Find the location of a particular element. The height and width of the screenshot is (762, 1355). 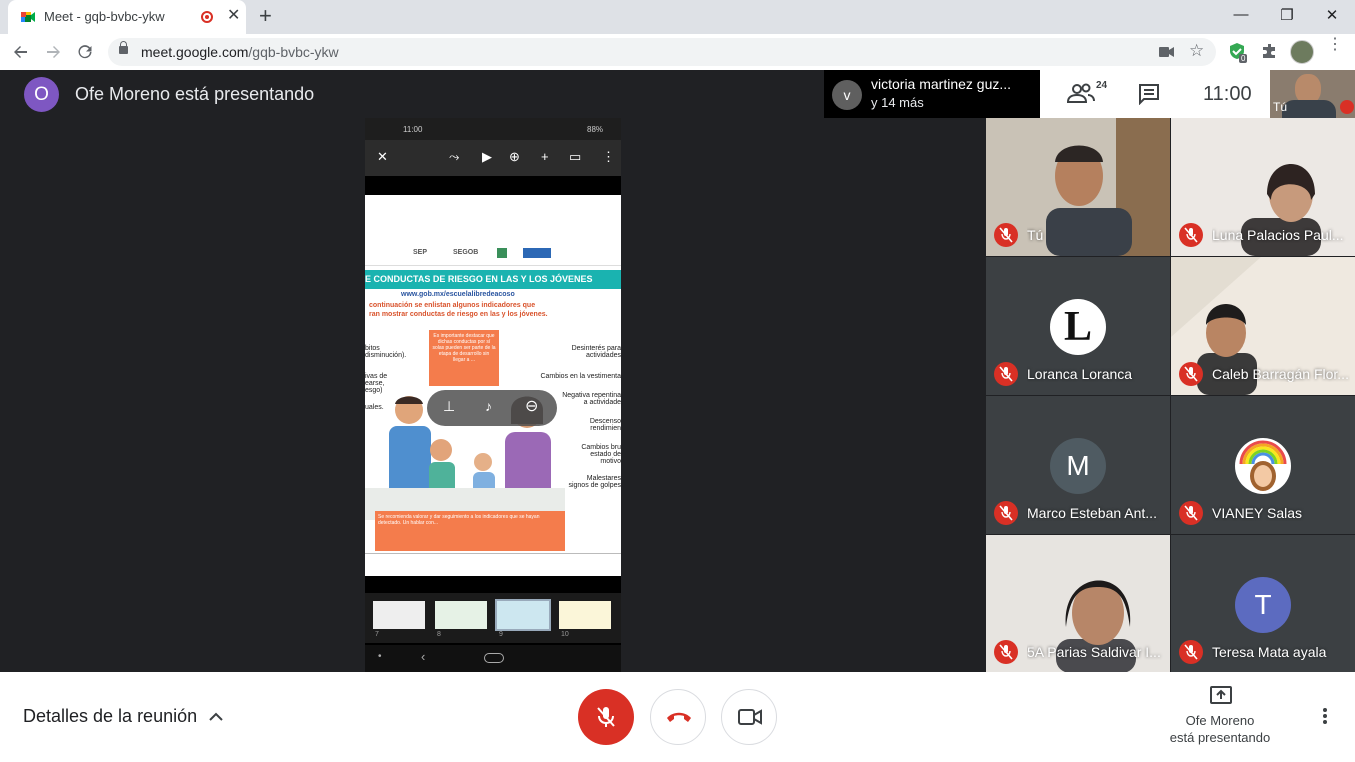

slide-right-item: Desinterés para actividades is located at coordinates (596, 352).